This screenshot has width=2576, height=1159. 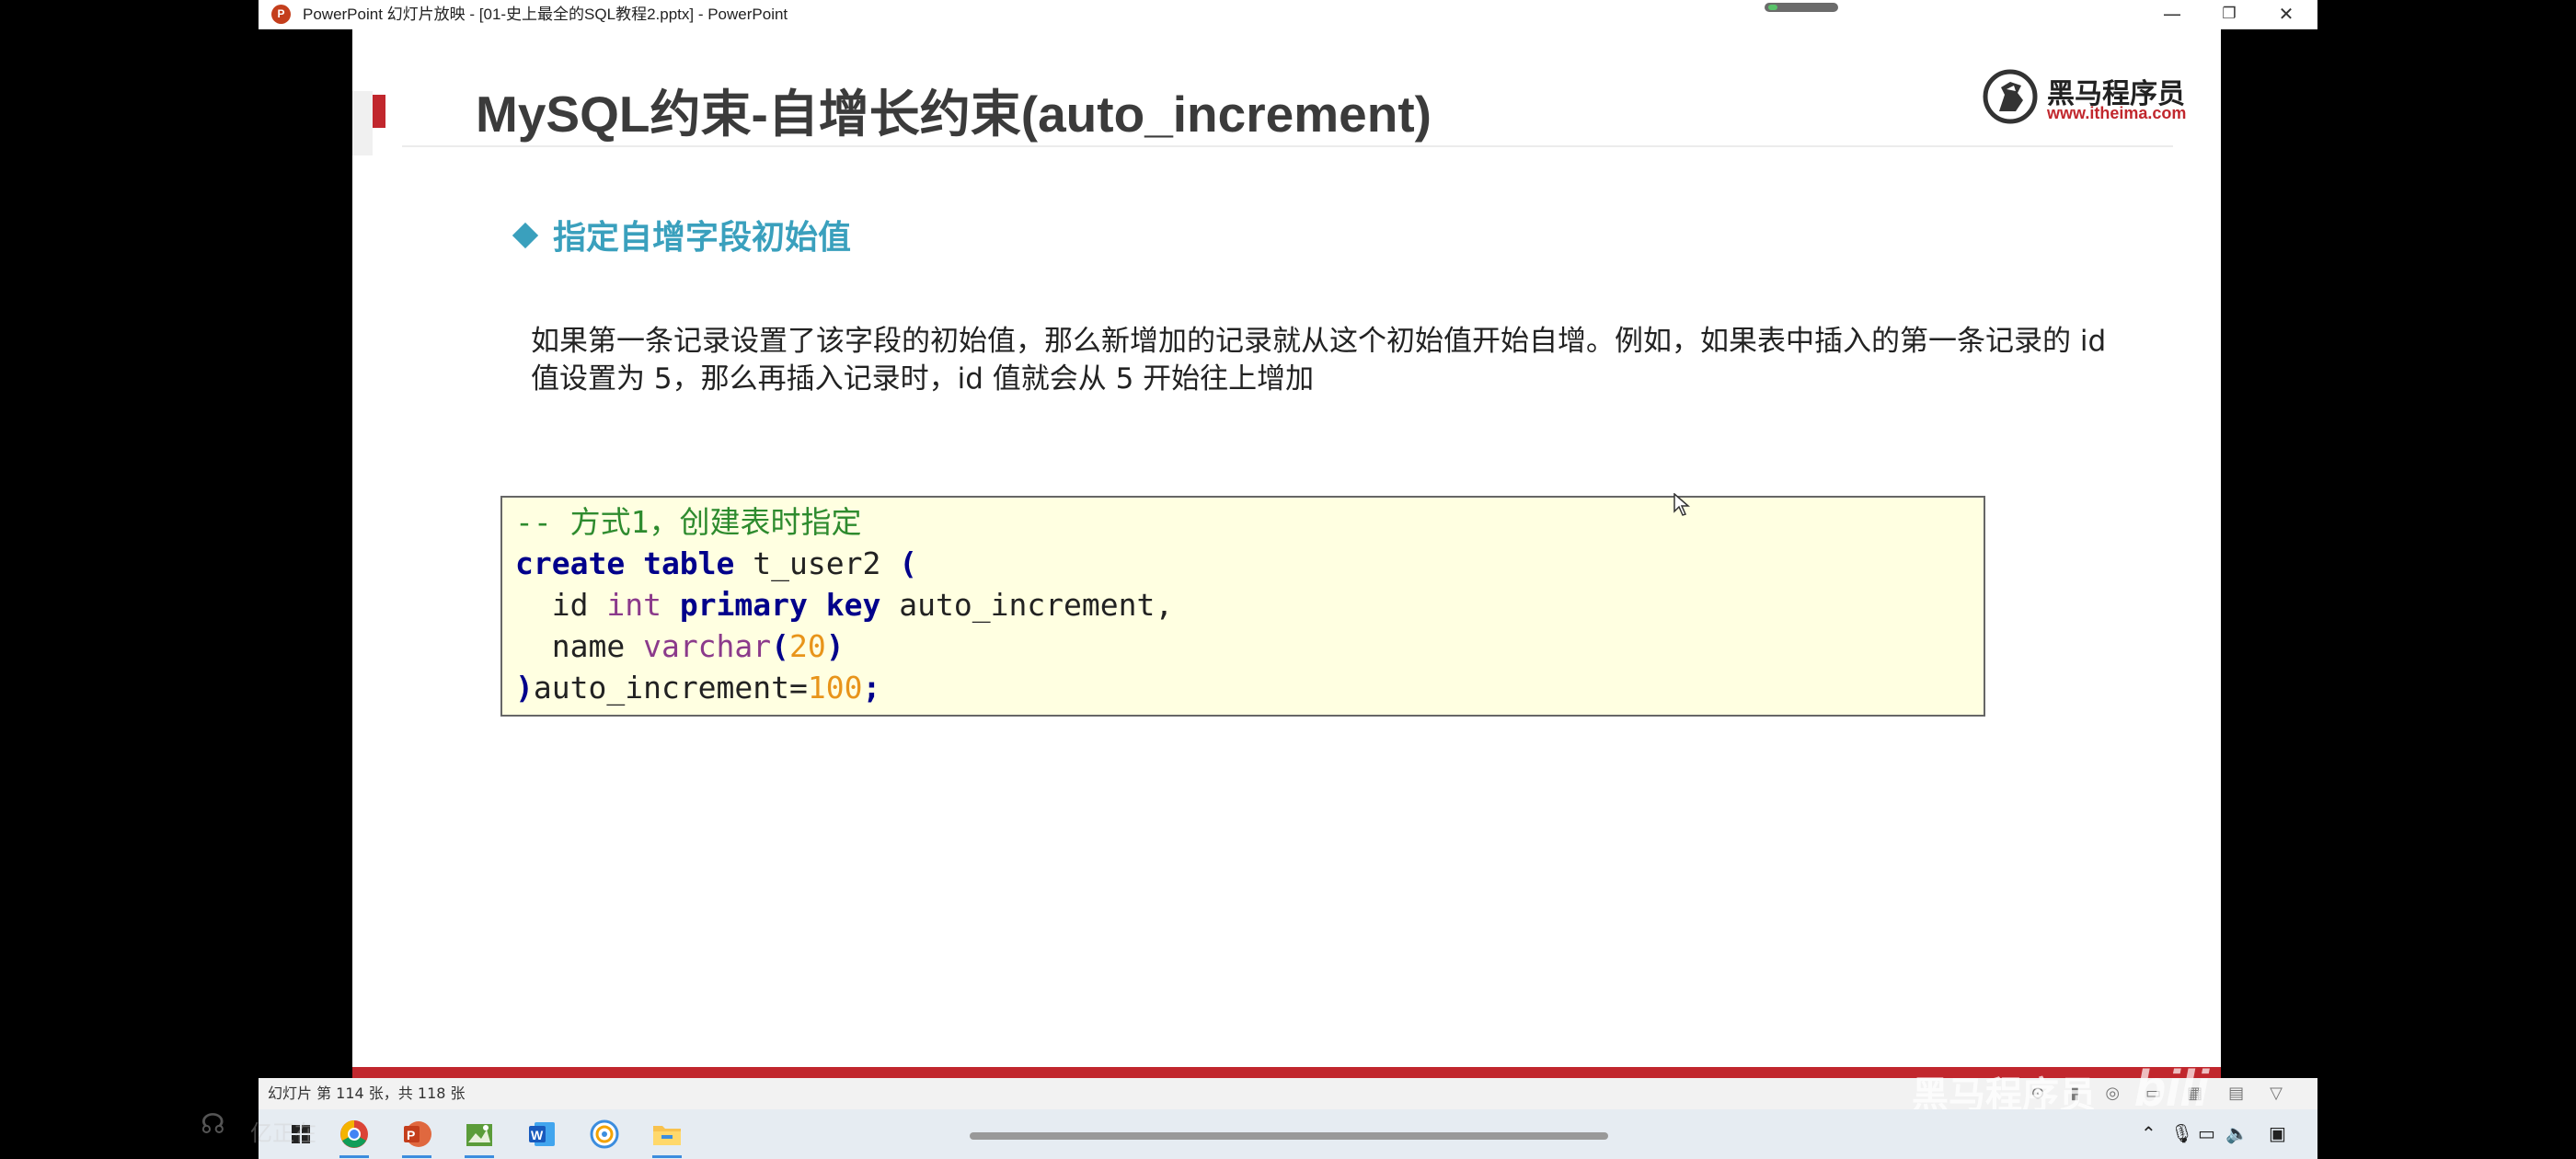 I want to click on taskbar: P W ⌃ 🎙 ▭ 🔈 ▣, so click(x=1288, y=1134).